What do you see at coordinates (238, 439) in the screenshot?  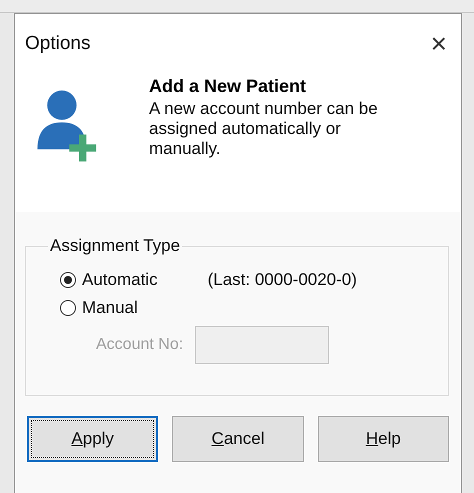 I see `dialog-button: Cancel` at bounding box center [238, 439].